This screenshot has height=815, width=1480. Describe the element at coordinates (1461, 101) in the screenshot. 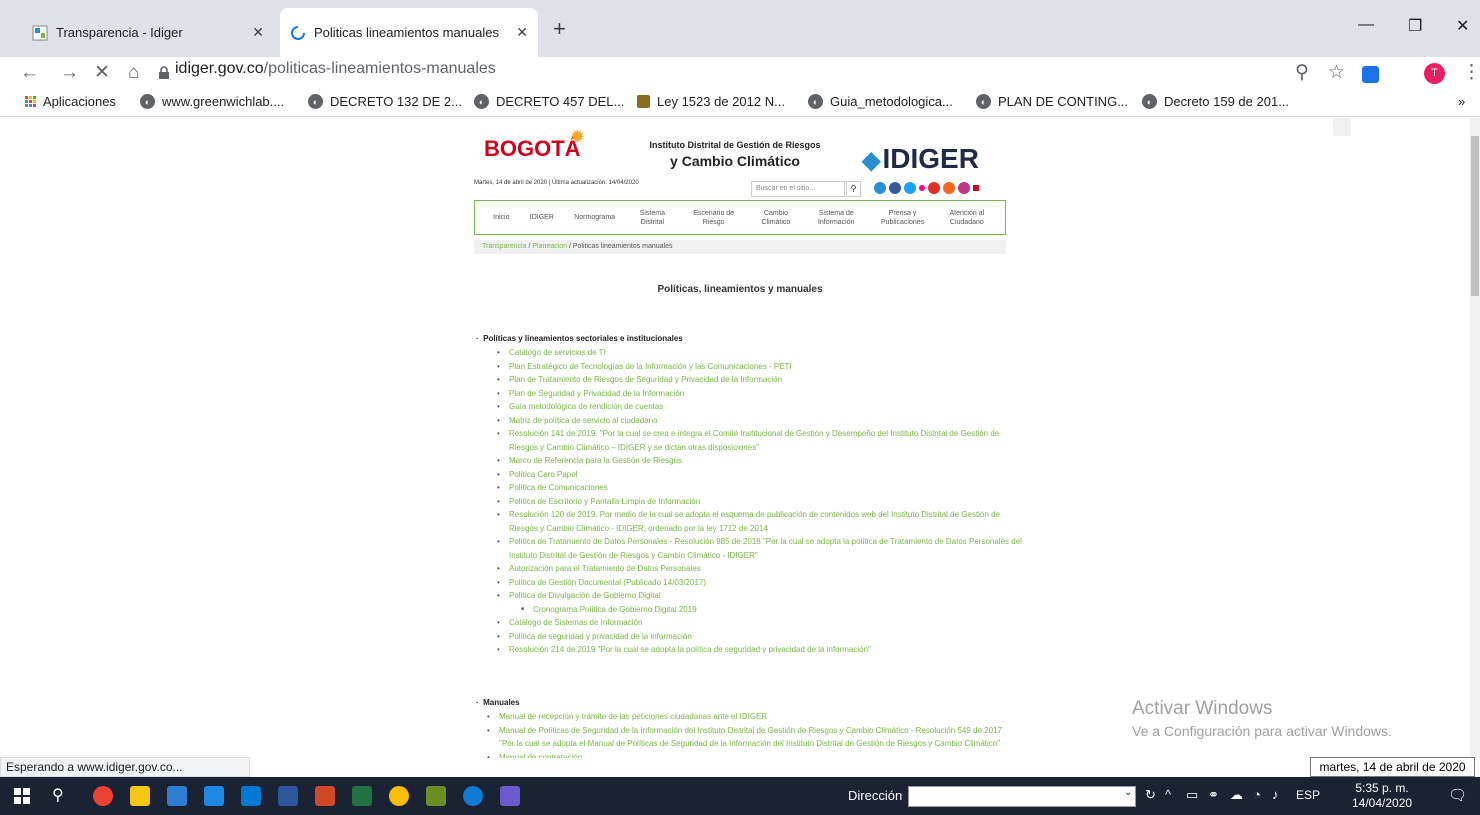

I see `bookmarks-more-icon: »` at that location.